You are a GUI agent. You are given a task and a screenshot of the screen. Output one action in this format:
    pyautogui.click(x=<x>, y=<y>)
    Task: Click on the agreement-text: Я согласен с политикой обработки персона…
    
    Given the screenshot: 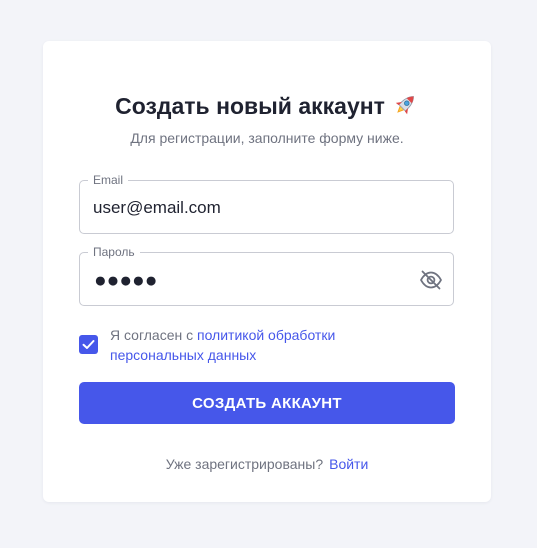 What is the action you would take?
    pyautogui.click(x=265, y=345)
    